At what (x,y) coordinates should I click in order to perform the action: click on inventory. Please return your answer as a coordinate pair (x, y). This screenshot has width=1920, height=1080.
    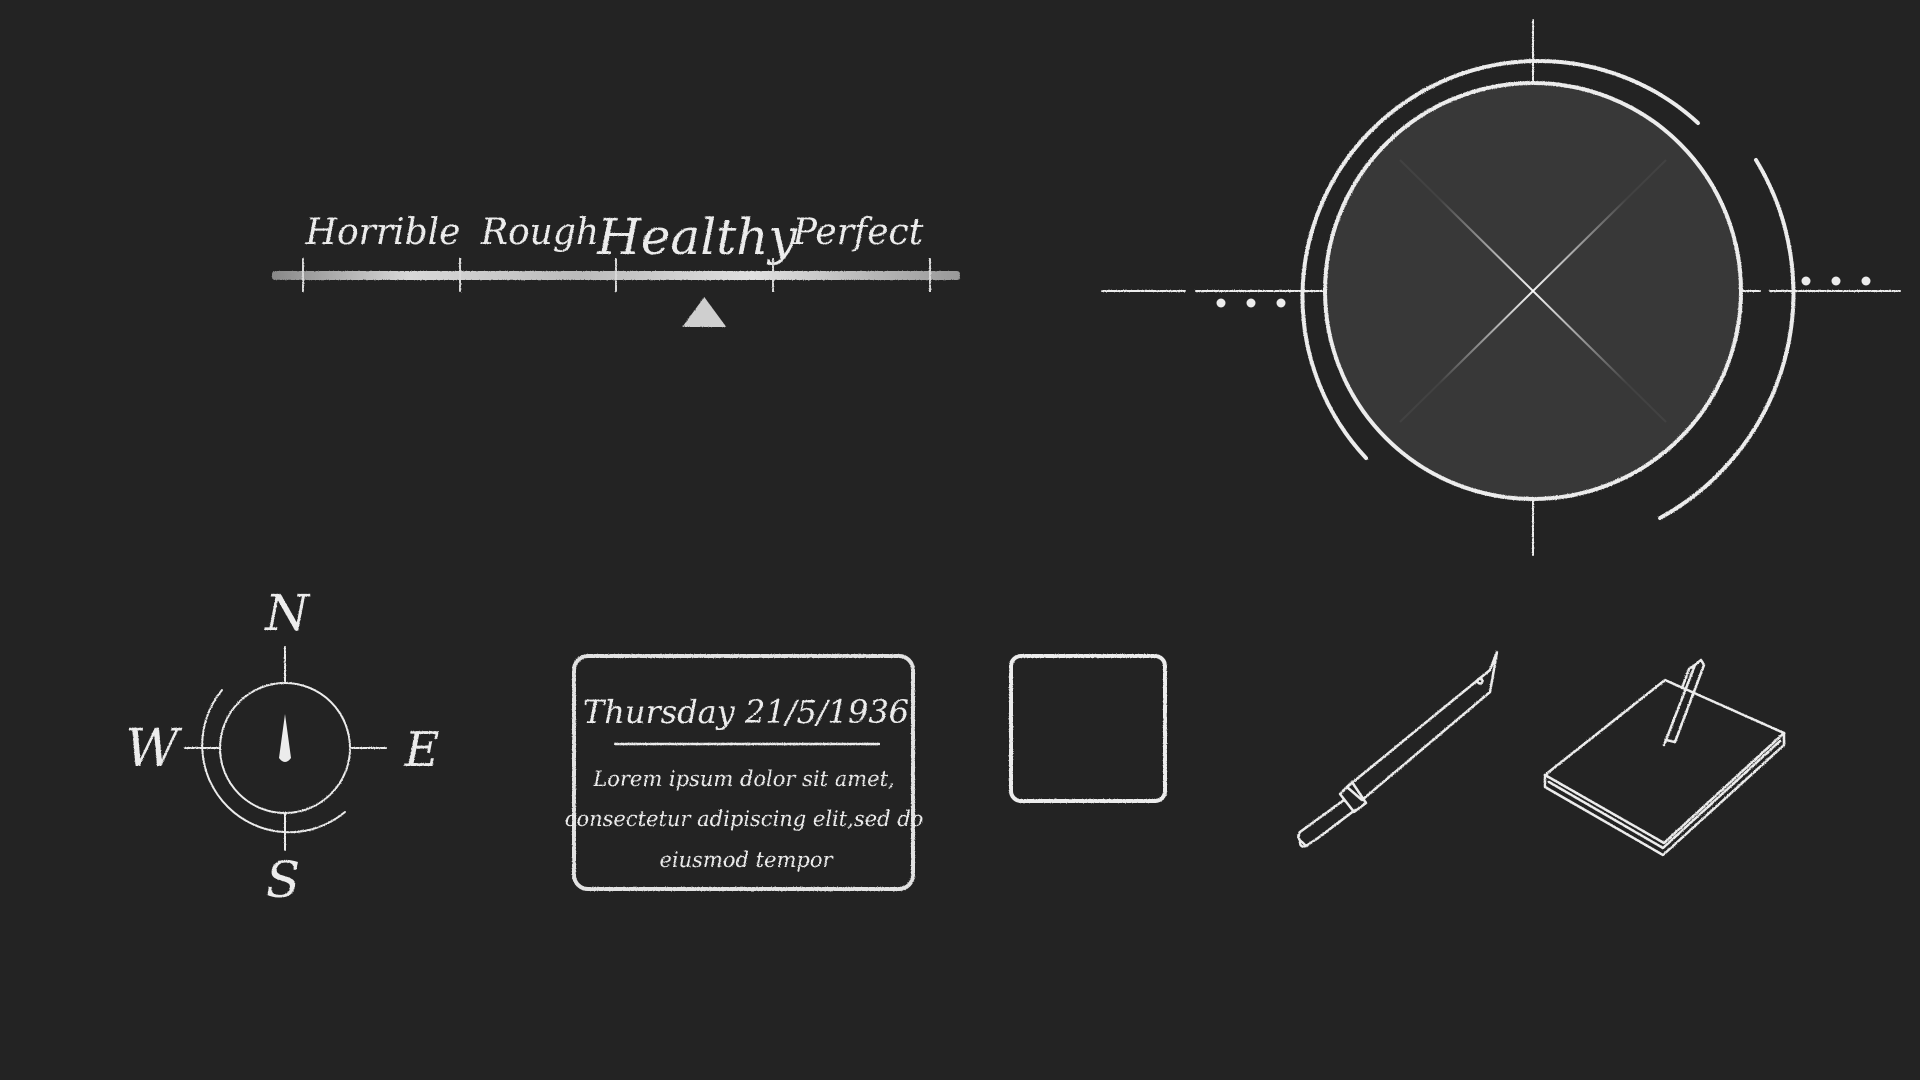
    Looking at the image, I should click on (1397, 753).